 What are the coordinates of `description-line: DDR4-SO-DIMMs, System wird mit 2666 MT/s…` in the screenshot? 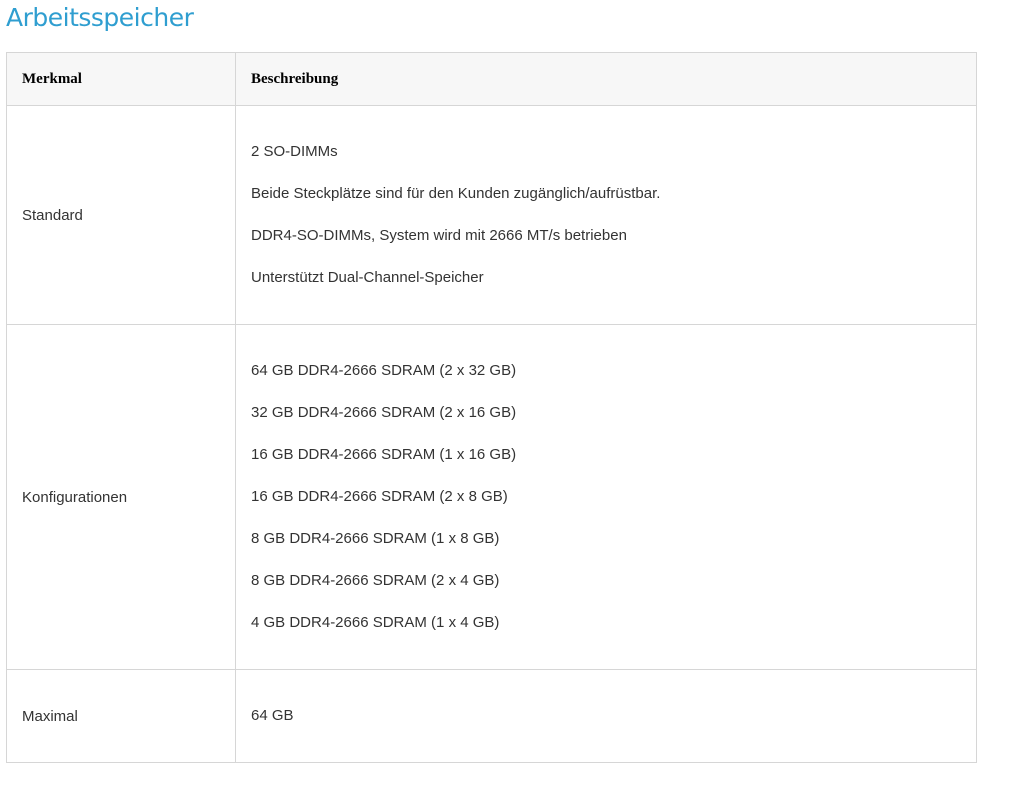 It's located at (439, 235).